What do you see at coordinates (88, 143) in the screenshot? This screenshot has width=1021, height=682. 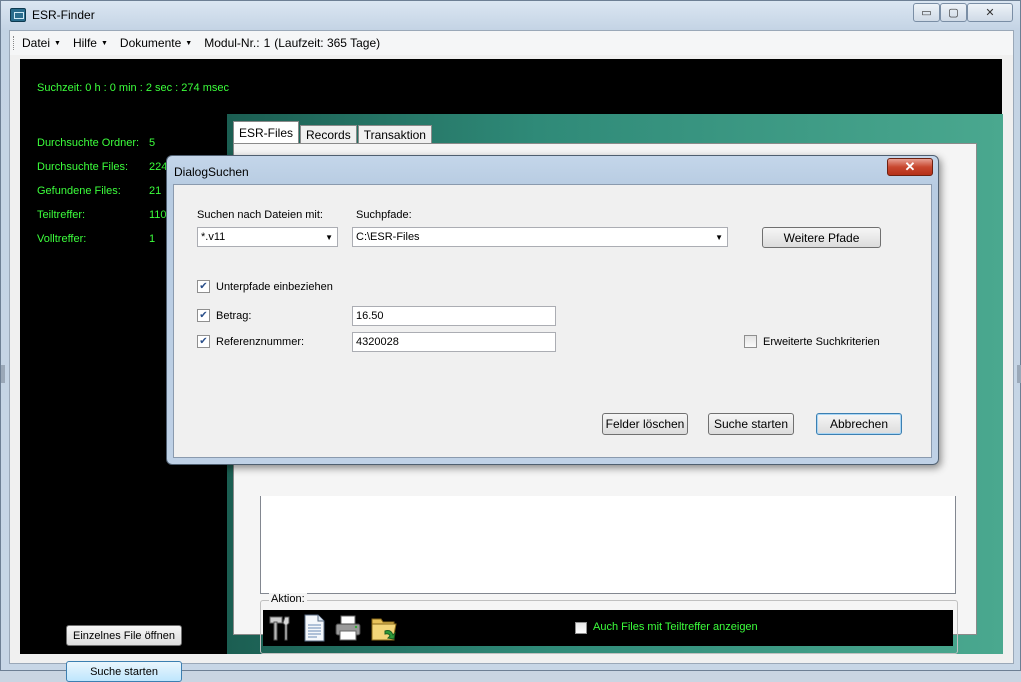 I see `stat-label-folders: Durchsuchte Ordner:` at bounding box center [88, 143].